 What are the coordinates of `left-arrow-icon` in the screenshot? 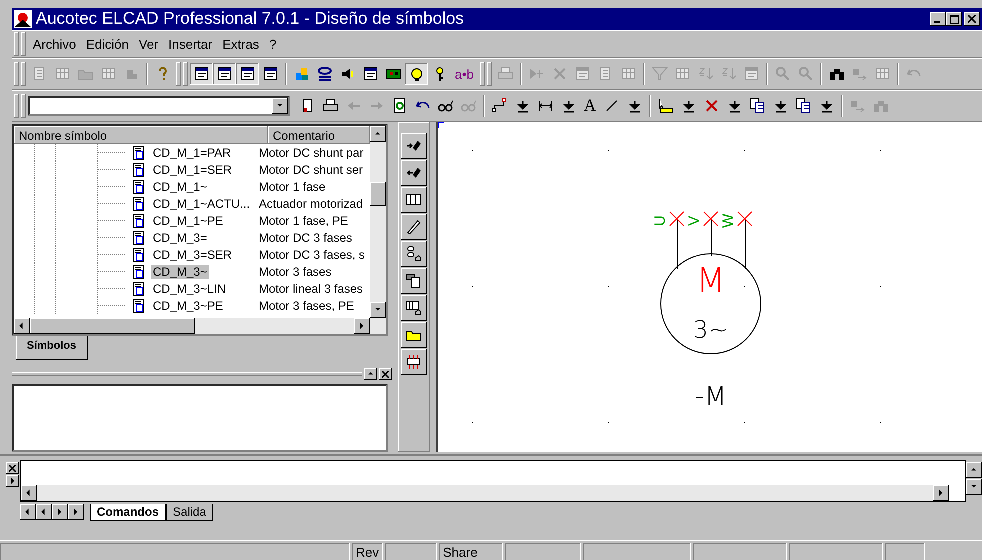 It's located at (22, 326).